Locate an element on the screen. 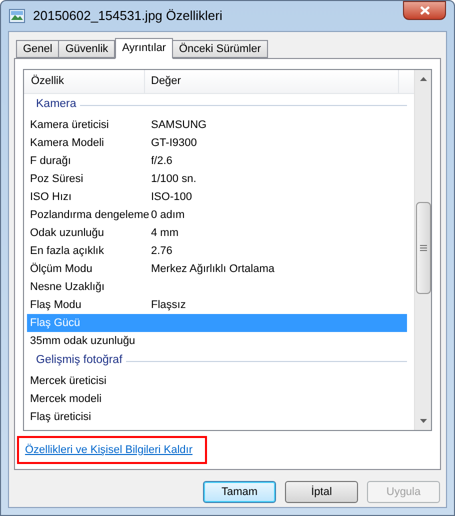 This screenshot has height=516, width=455. property-row: Kamera Modeli GT-I9300 is located at coordinates (217, 143).